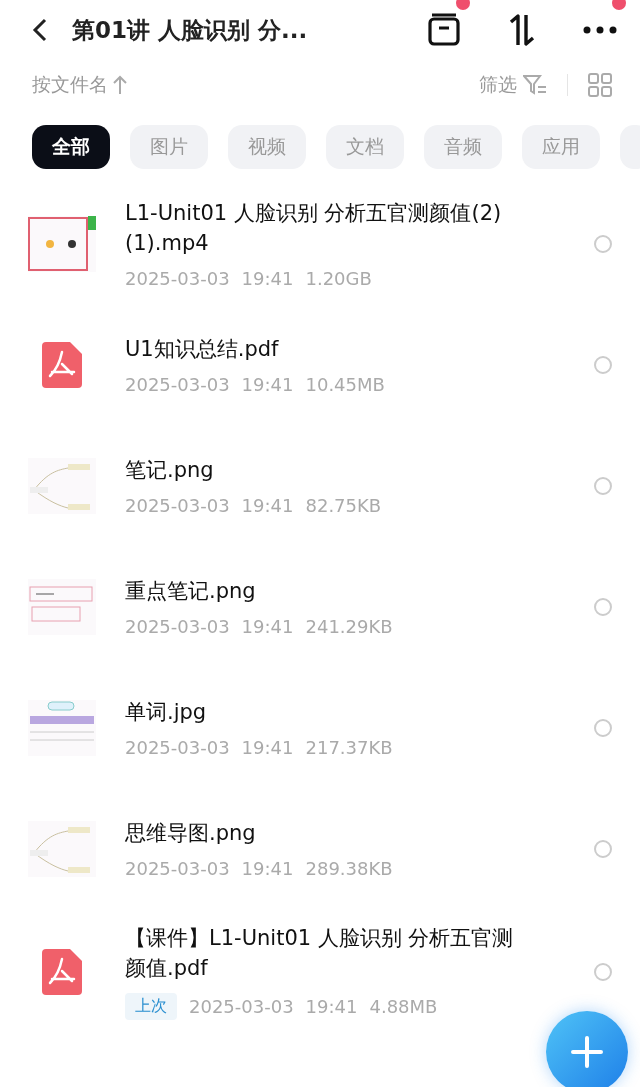 This screenshot has height=1087, width=640. I want to click on more-icon, so click(600, 30).